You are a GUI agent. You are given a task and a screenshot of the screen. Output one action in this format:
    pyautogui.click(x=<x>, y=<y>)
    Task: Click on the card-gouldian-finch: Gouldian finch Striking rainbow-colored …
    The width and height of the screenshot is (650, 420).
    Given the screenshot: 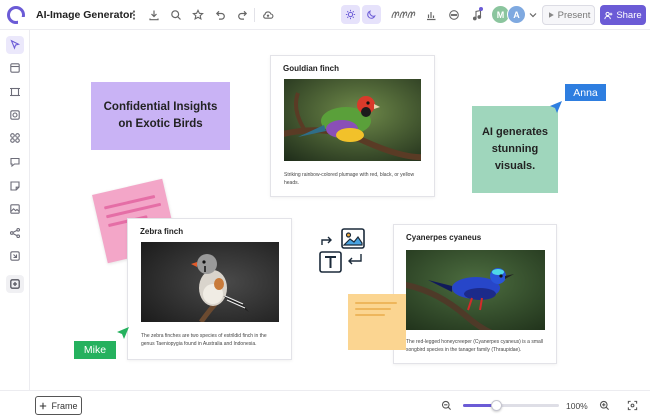 What is the action you would take?
    pyautogui.click(x=352, y=126)
    